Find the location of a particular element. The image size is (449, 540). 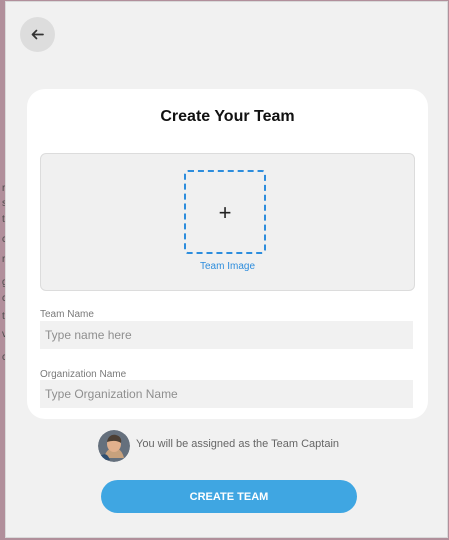

team-image-upload-button: + is located at coordinates (225, 212).